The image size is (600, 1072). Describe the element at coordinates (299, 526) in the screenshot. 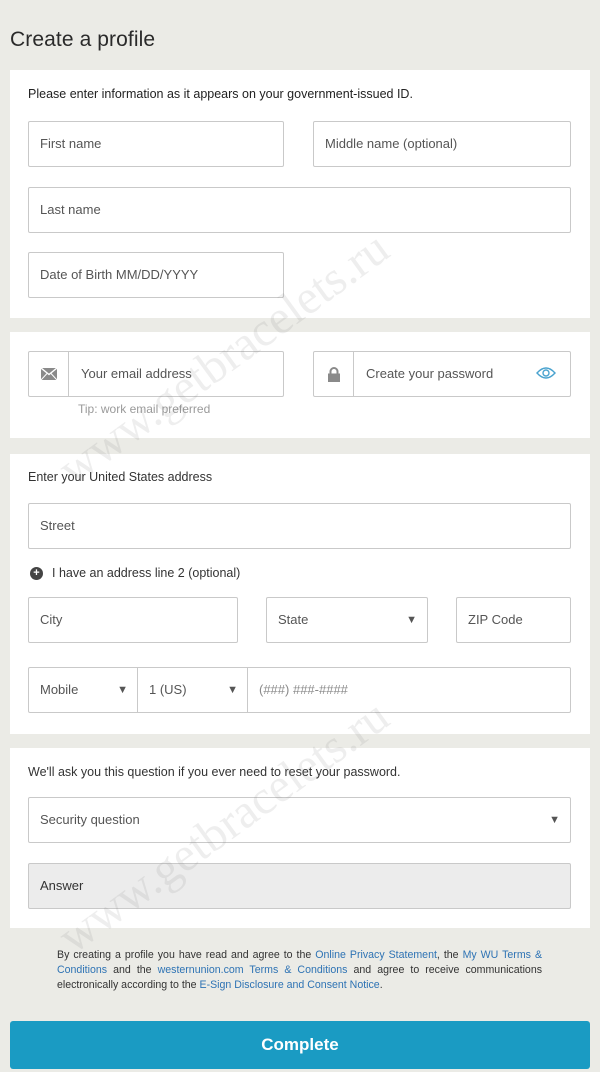

I see `street-field: Street` at that location.